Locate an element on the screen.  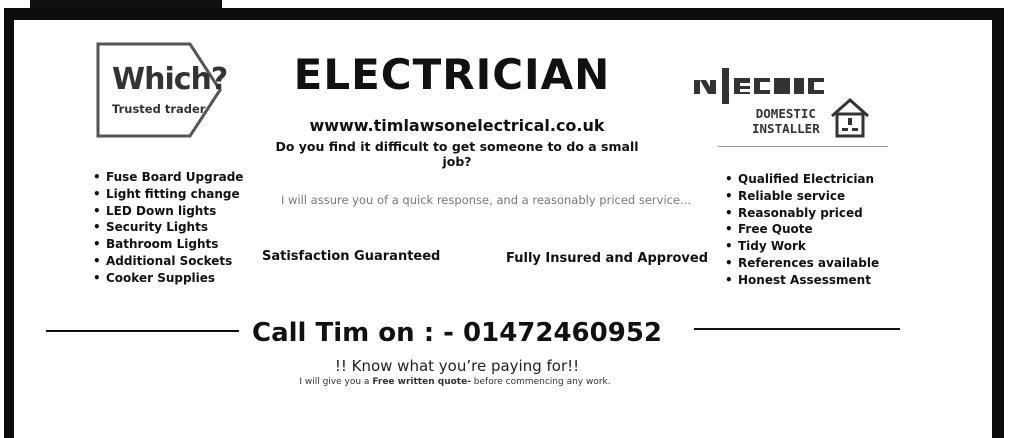
niceic-line2: INSTALLER is located at coordinates (786, 128).